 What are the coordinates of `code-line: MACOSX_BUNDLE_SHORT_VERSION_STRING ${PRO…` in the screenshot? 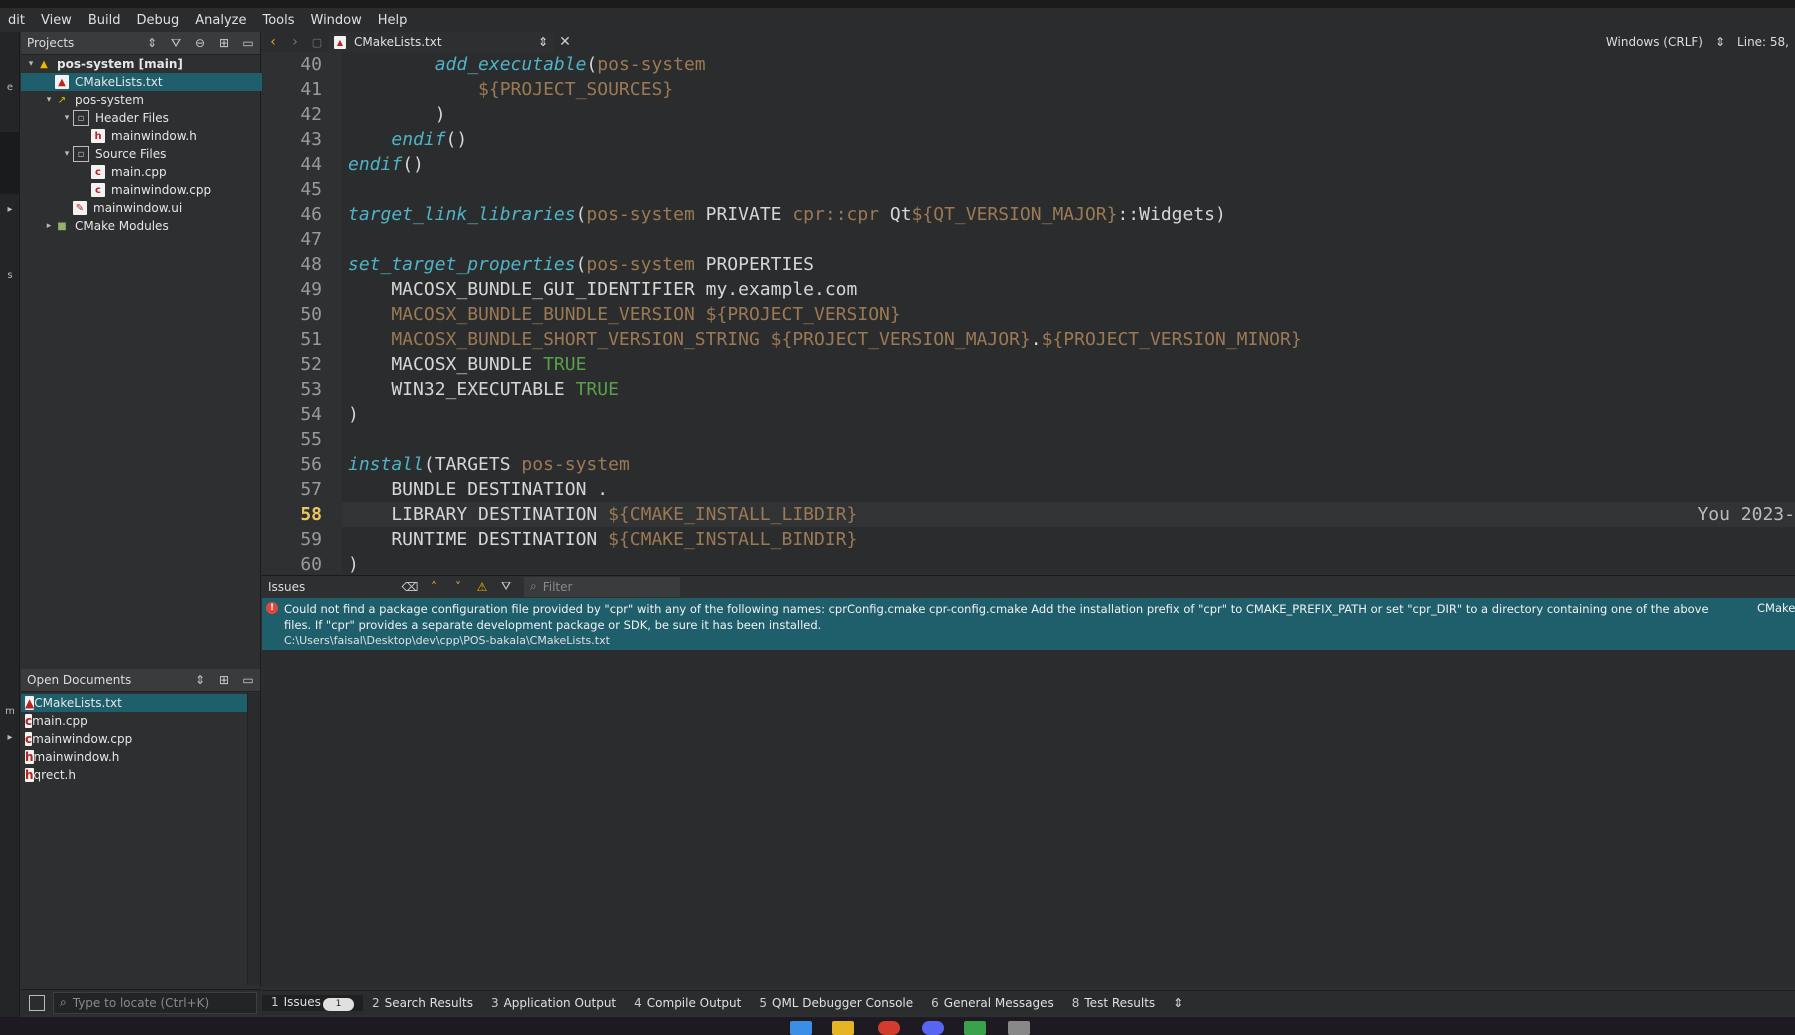 It's located at (1068, 339).